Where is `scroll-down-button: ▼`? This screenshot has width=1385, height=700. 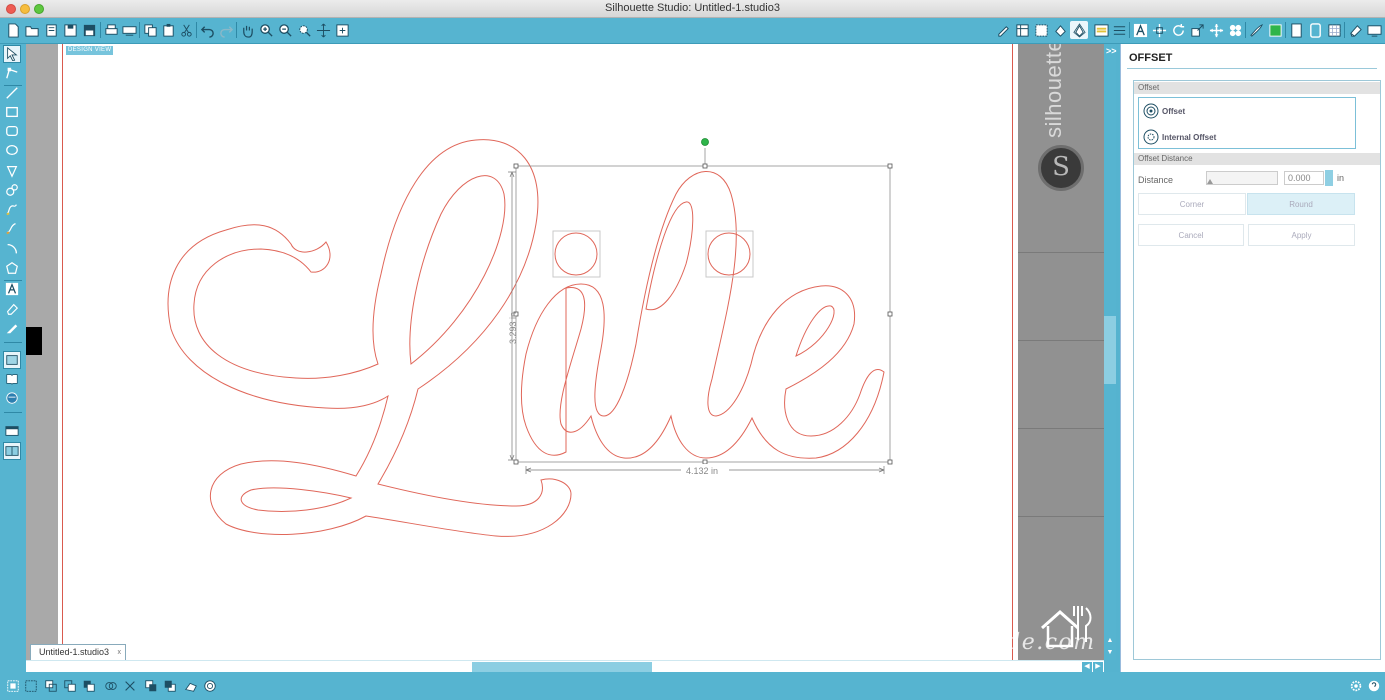
scroll-down-button: ▼ is located at coordinates (1110, 653).